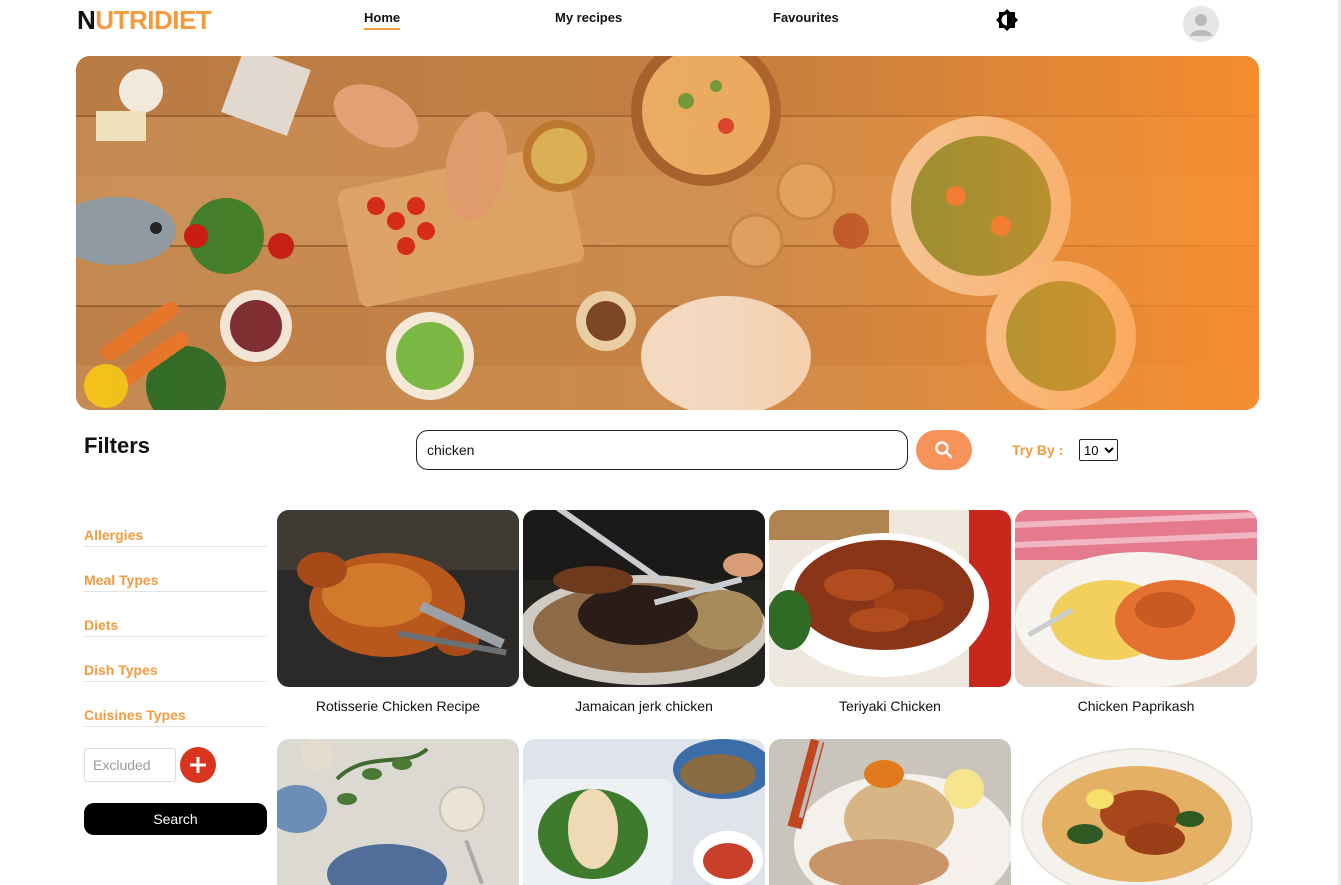  Describe the element at coordinates (153, 20) in the screenshot. I see `logo-rest: UTRIDIET` at that location.